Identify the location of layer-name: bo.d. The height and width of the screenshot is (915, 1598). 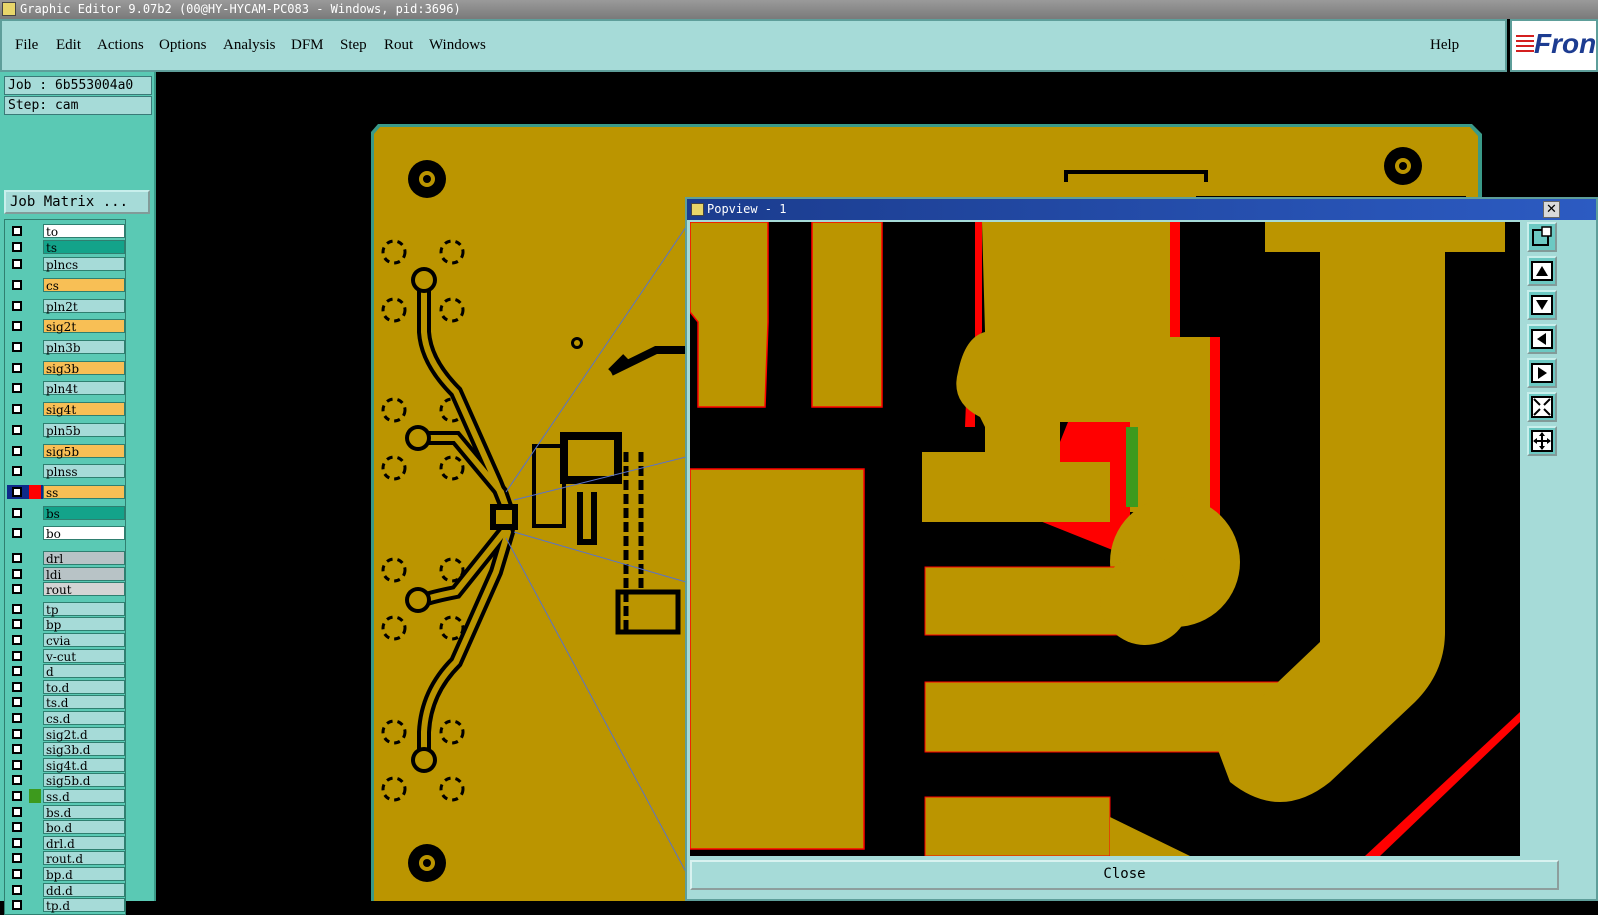
(84, 827).